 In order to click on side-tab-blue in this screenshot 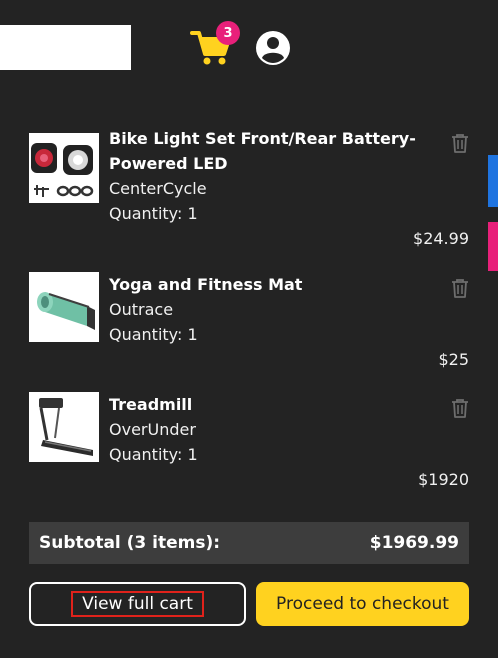, I will do `click(493, 181)`.